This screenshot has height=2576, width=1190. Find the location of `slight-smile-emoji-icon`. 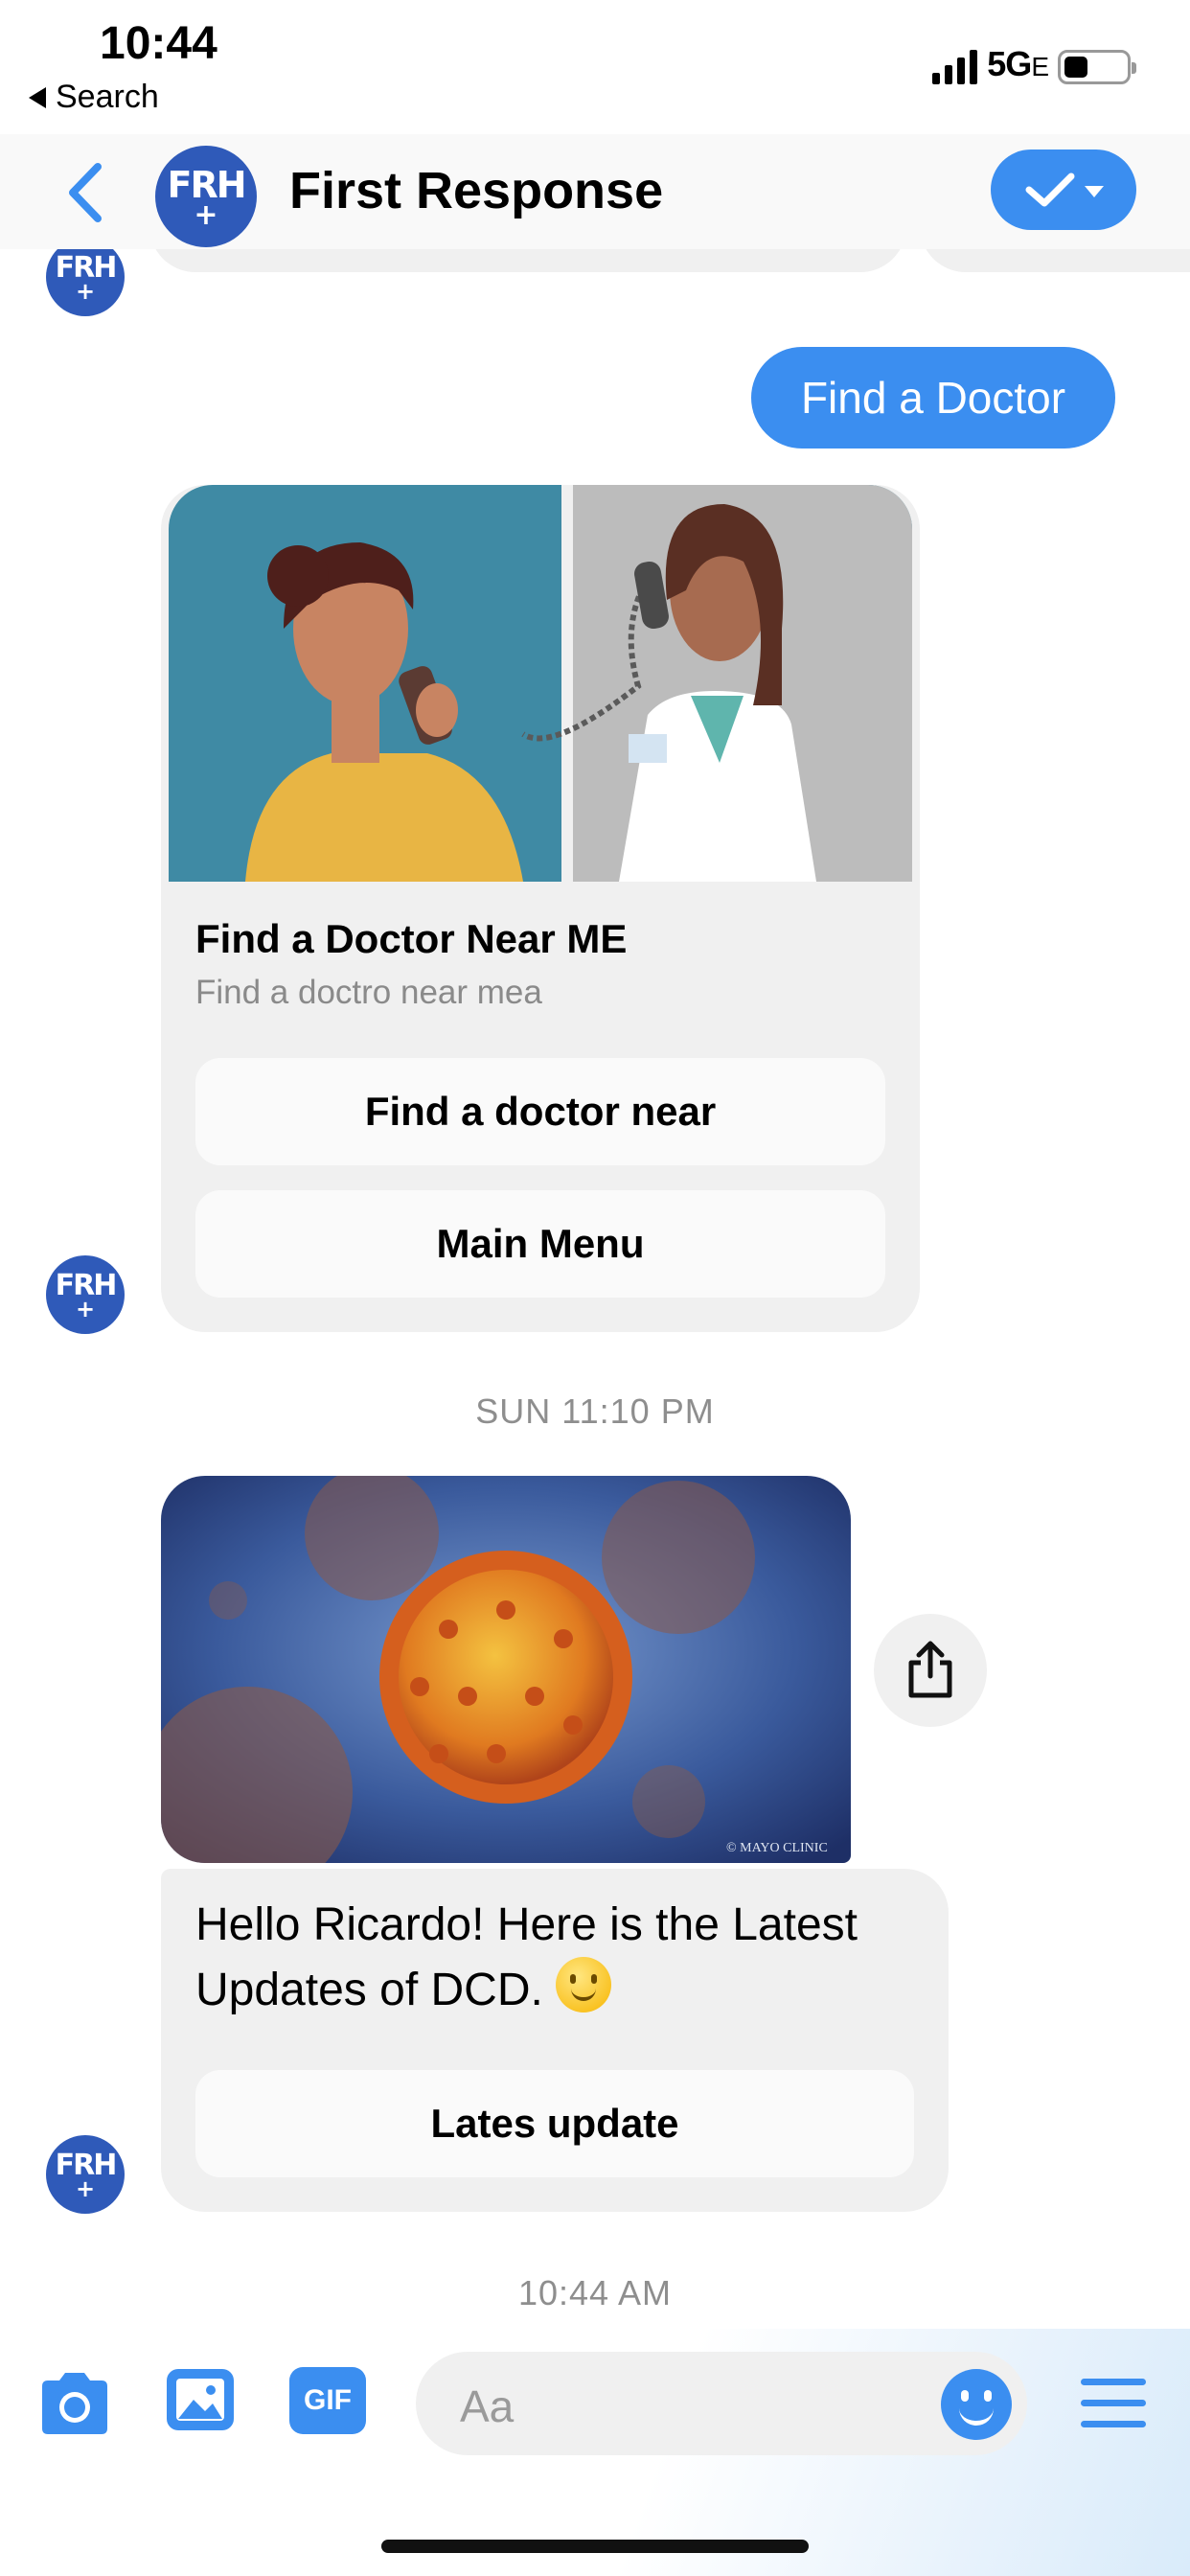

slight-smile-emoji-icon is located at coordinates (584, 1984).